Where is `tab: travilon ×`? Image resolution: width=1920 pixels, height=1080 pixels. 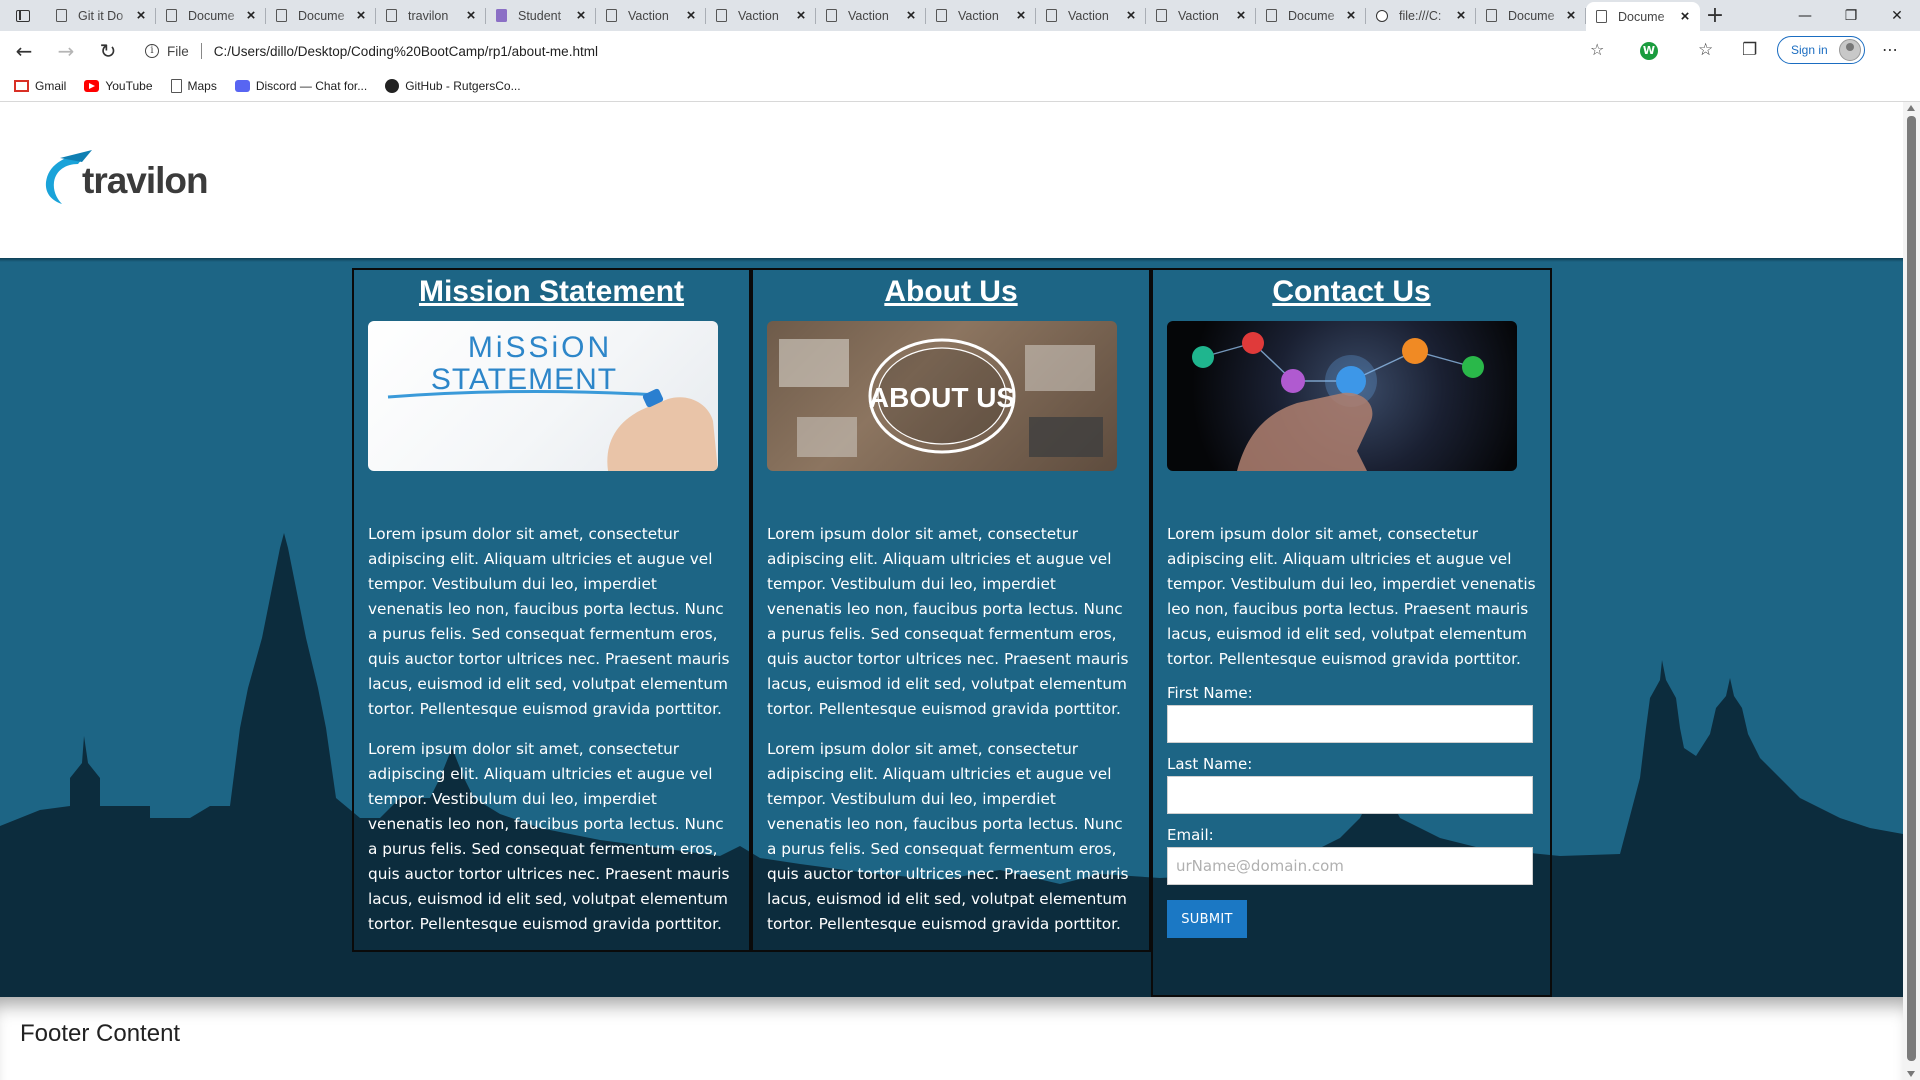 tab: travilon × is located at coordinates (431, 15).